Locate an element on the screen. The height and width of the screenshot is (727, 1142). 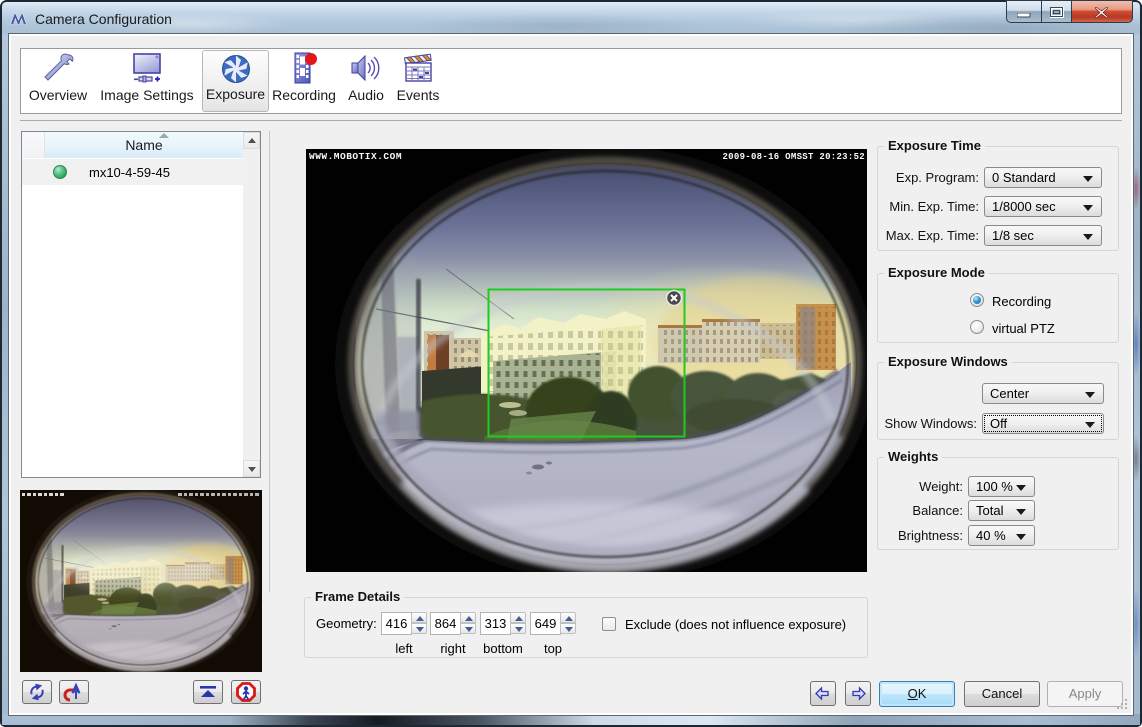
svg-text: WWW.MOBOTIX.COM is located at coordinates (355, 156).